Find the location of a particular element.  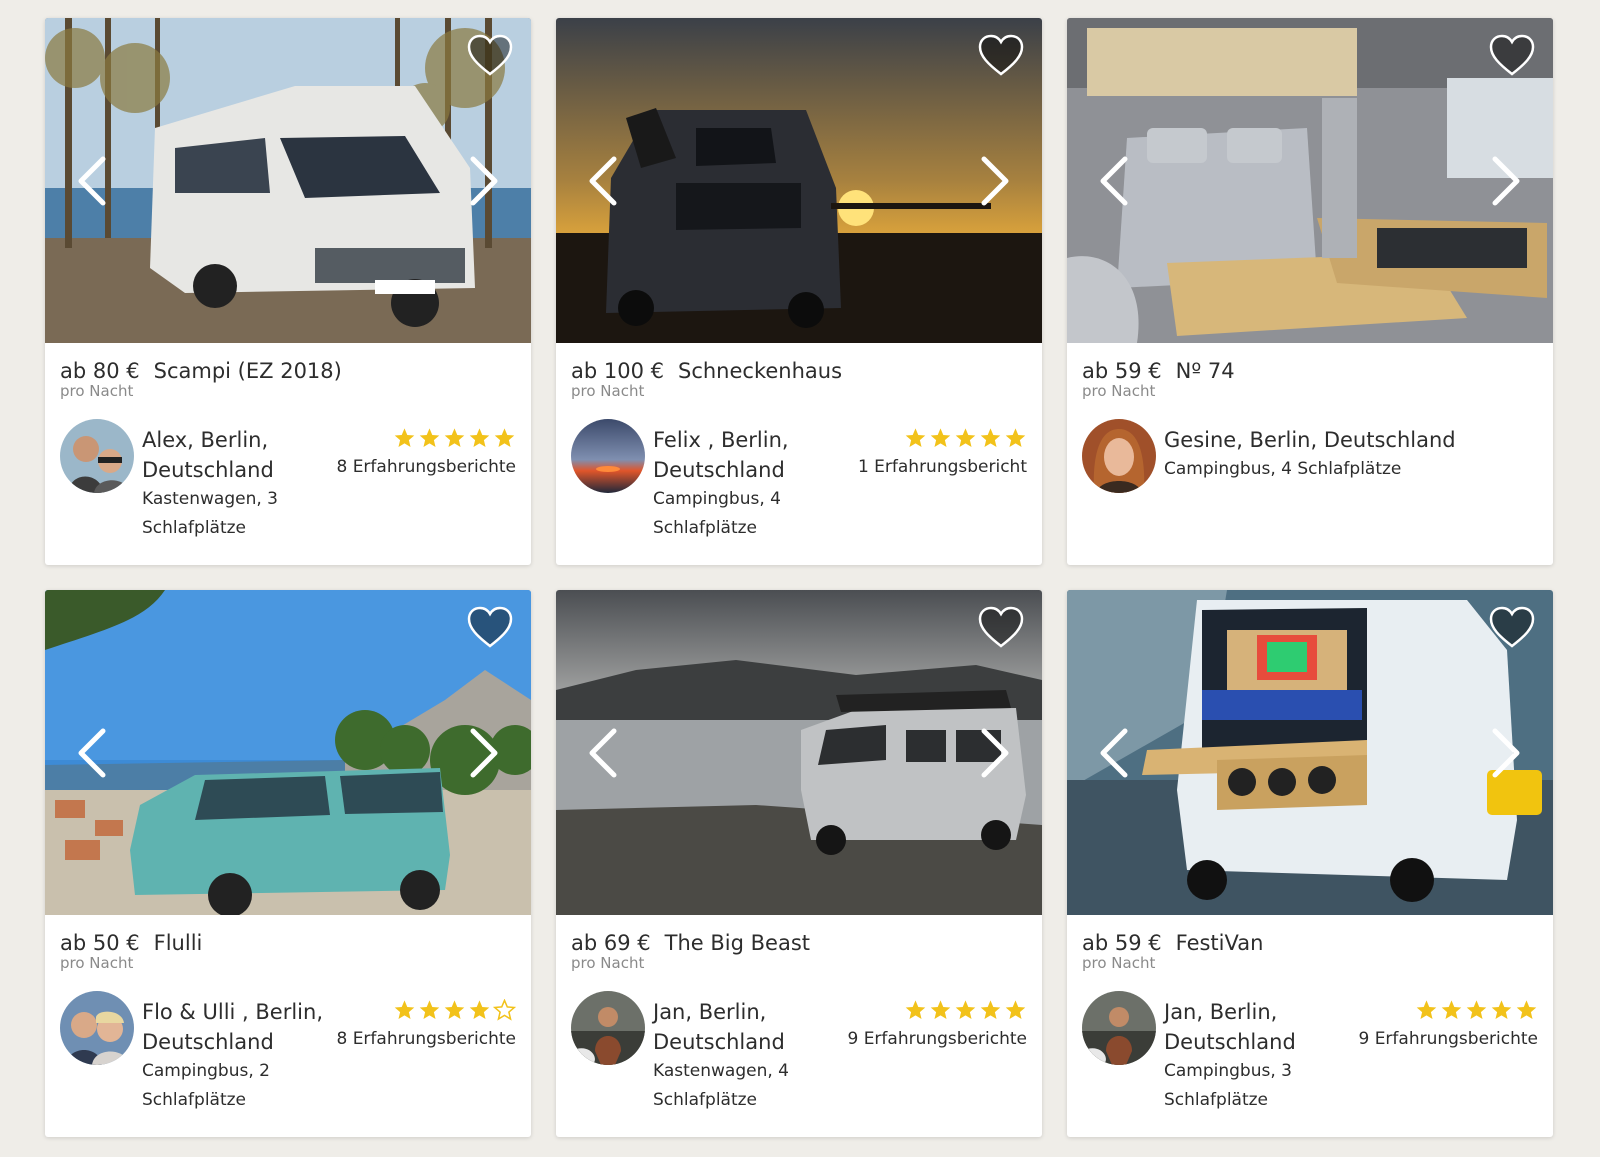

listing-title: Scampi (EZ 2018) is located at coordinates (248, 371).